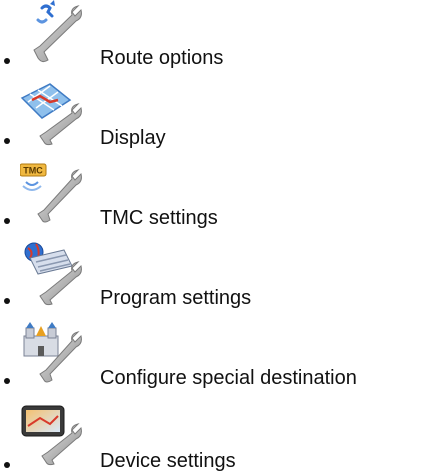 The width and height of the screenshot is (445, 476). Describe the element at coordinates (133, 138) in the screenshot. I see `settings-item-label: Display` at that location.